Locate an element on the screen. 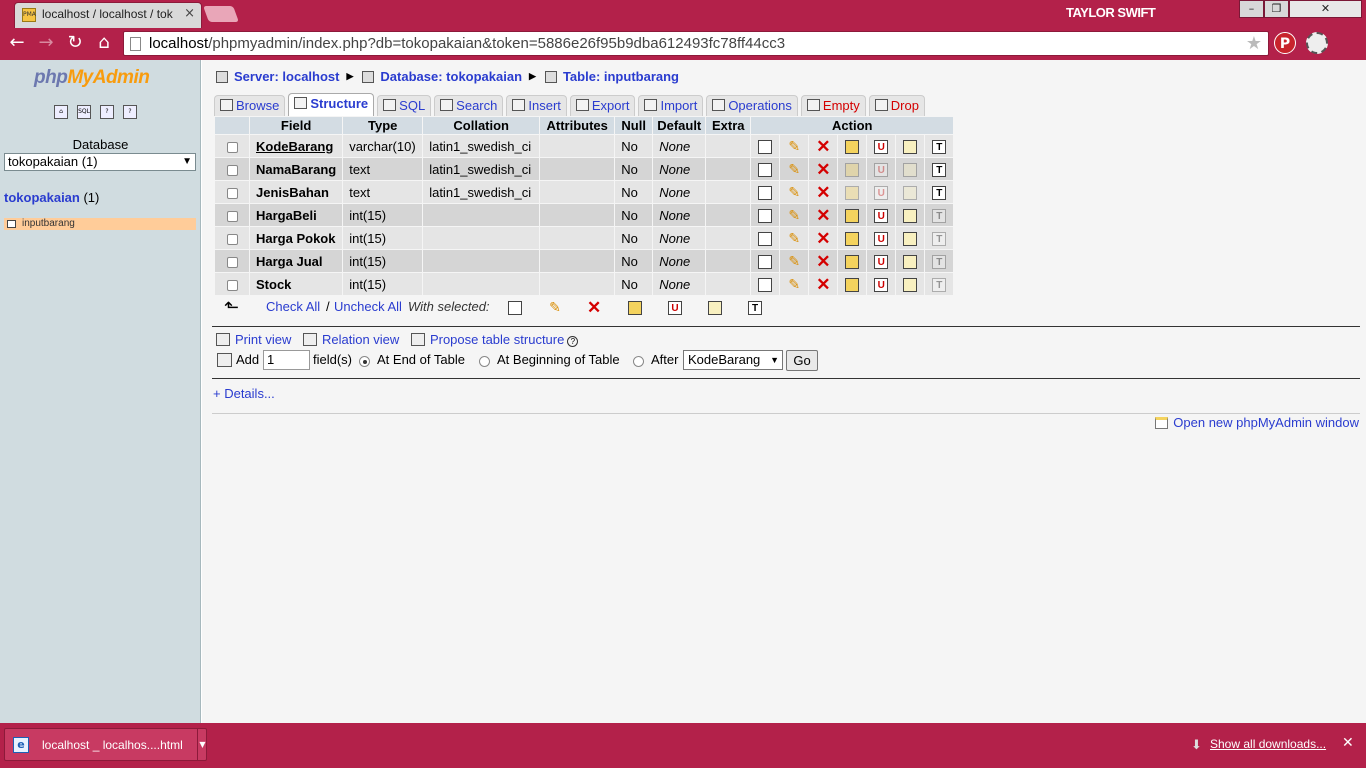  bulk-fulltext-icon: T is located at coordinates (755, 308).